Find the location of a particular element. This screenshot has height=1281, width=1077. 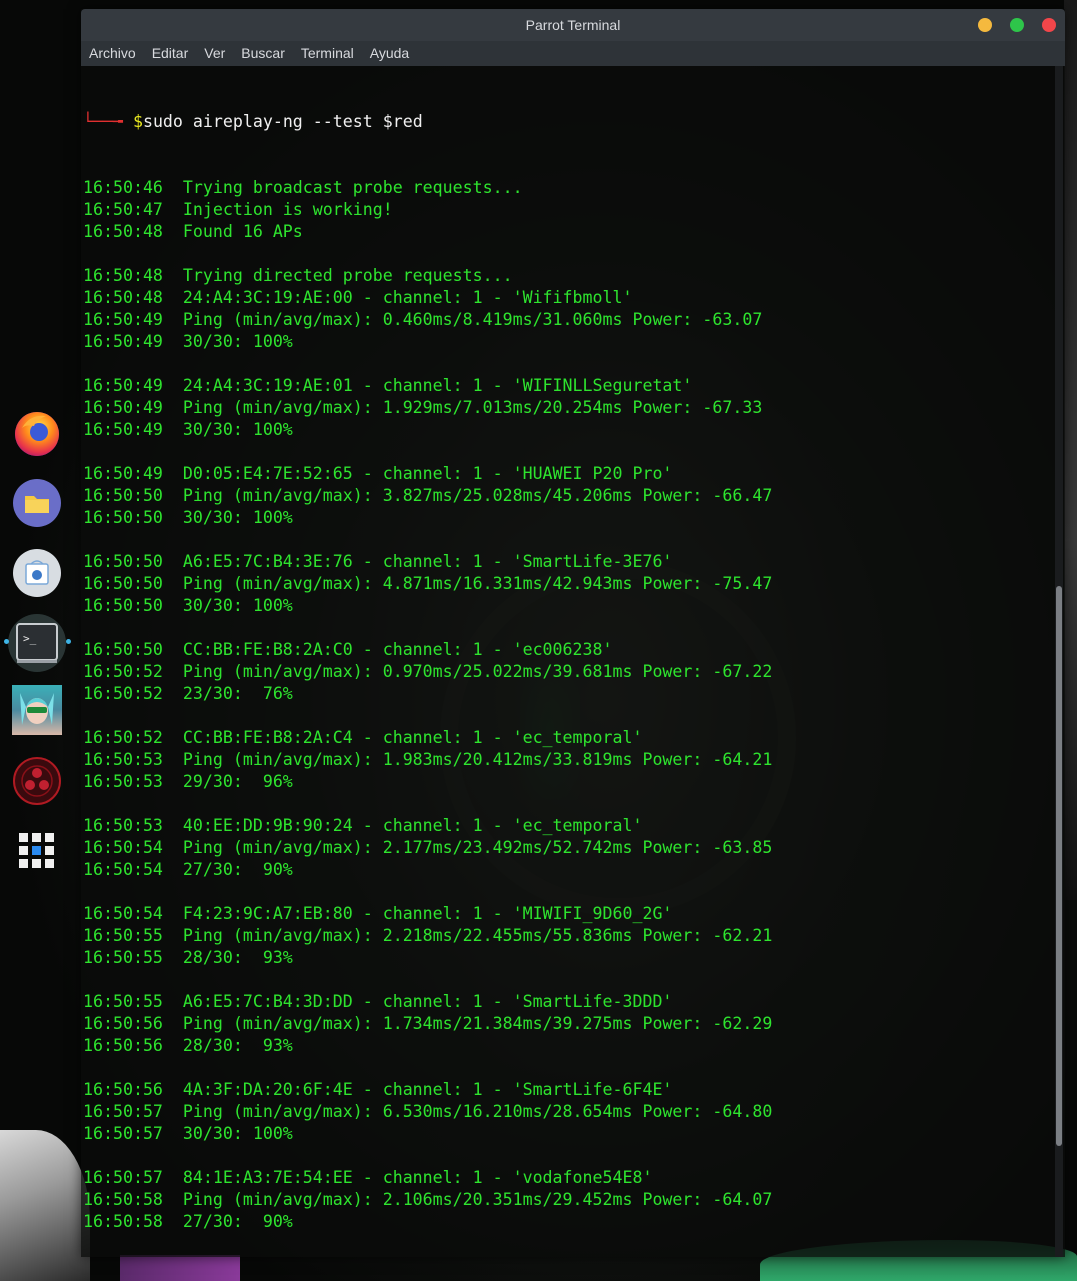

parrot-logo-icon is located at coordinates (37, 781).